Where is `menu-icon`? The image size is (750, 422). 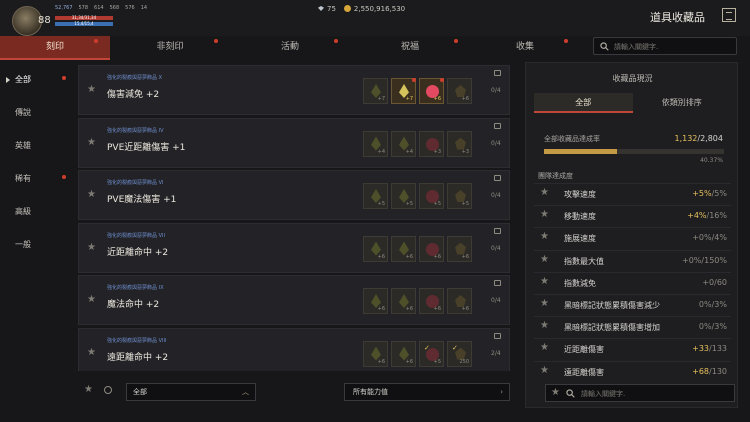 menu-icon is located at coordinates (729, 15).